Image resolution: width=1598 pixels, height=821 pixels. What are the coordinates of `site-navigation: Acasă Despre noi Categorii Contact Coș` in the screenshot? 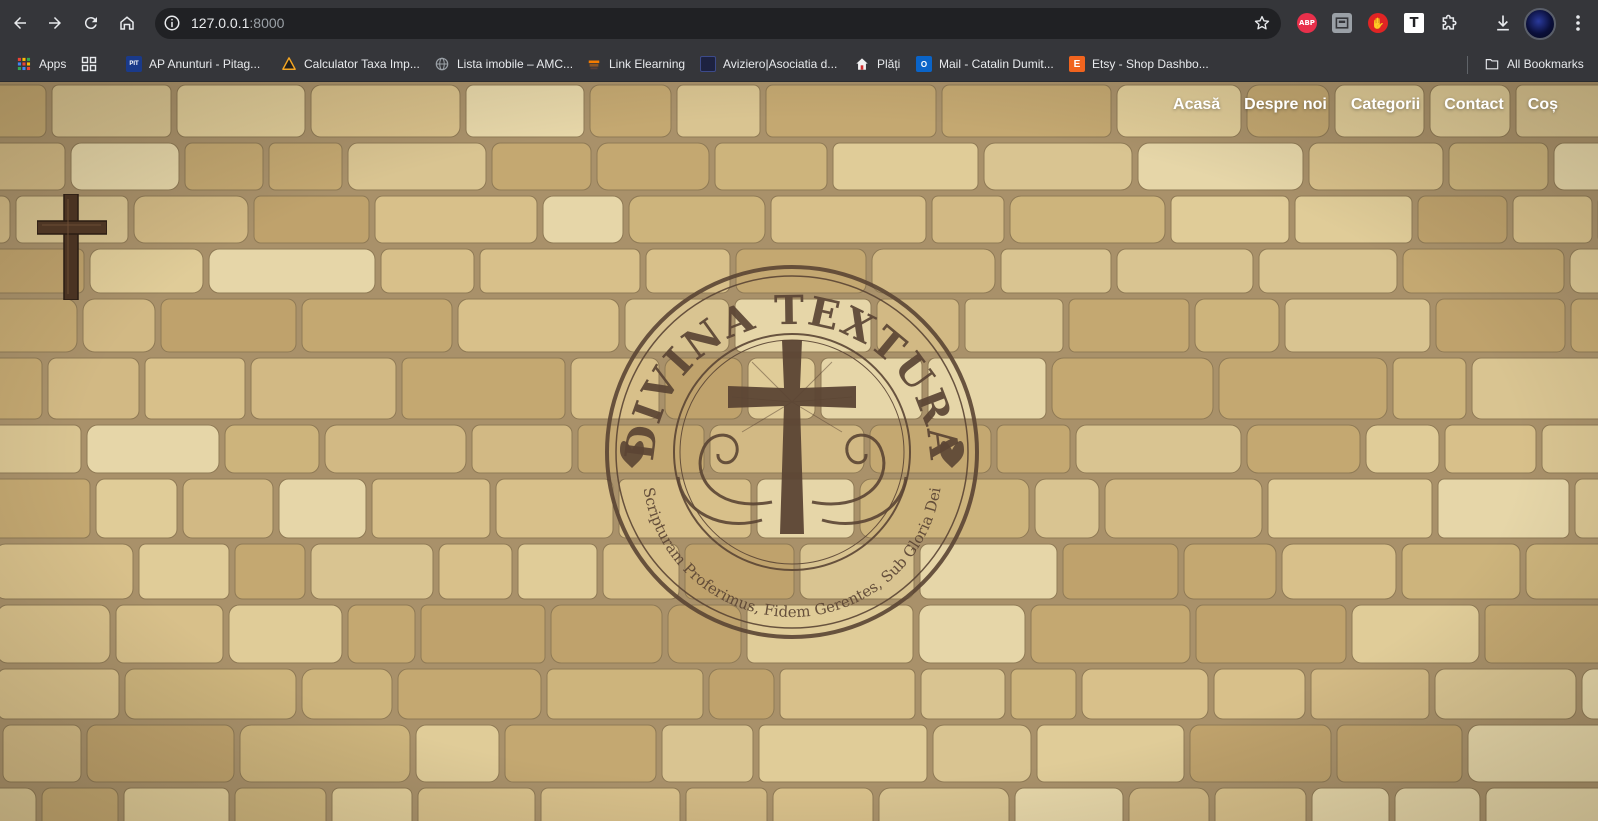 It's located at (1365, 105).